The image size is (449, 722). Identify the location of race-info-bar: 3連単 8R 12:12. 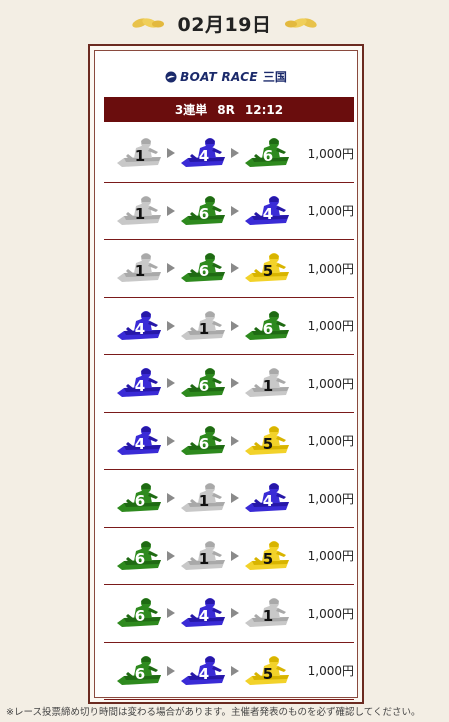
(229, 109).